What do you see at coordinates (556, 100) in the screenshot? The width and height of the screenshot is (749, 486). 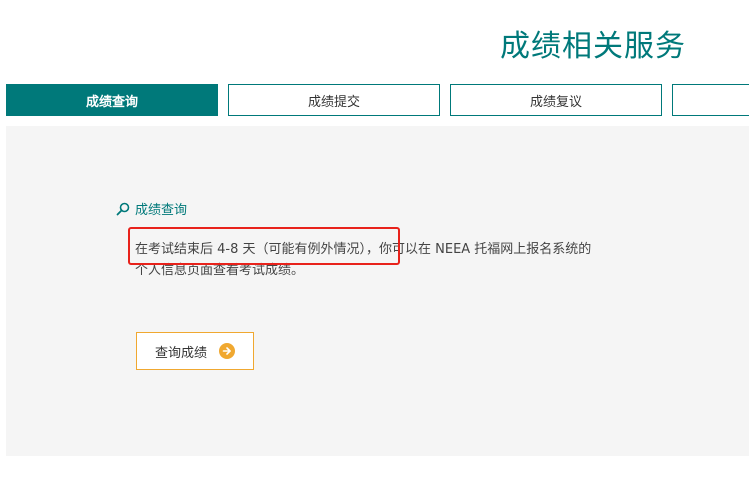 I see `tab-score-review: 成绩复议` at bounding box center [556, 100].